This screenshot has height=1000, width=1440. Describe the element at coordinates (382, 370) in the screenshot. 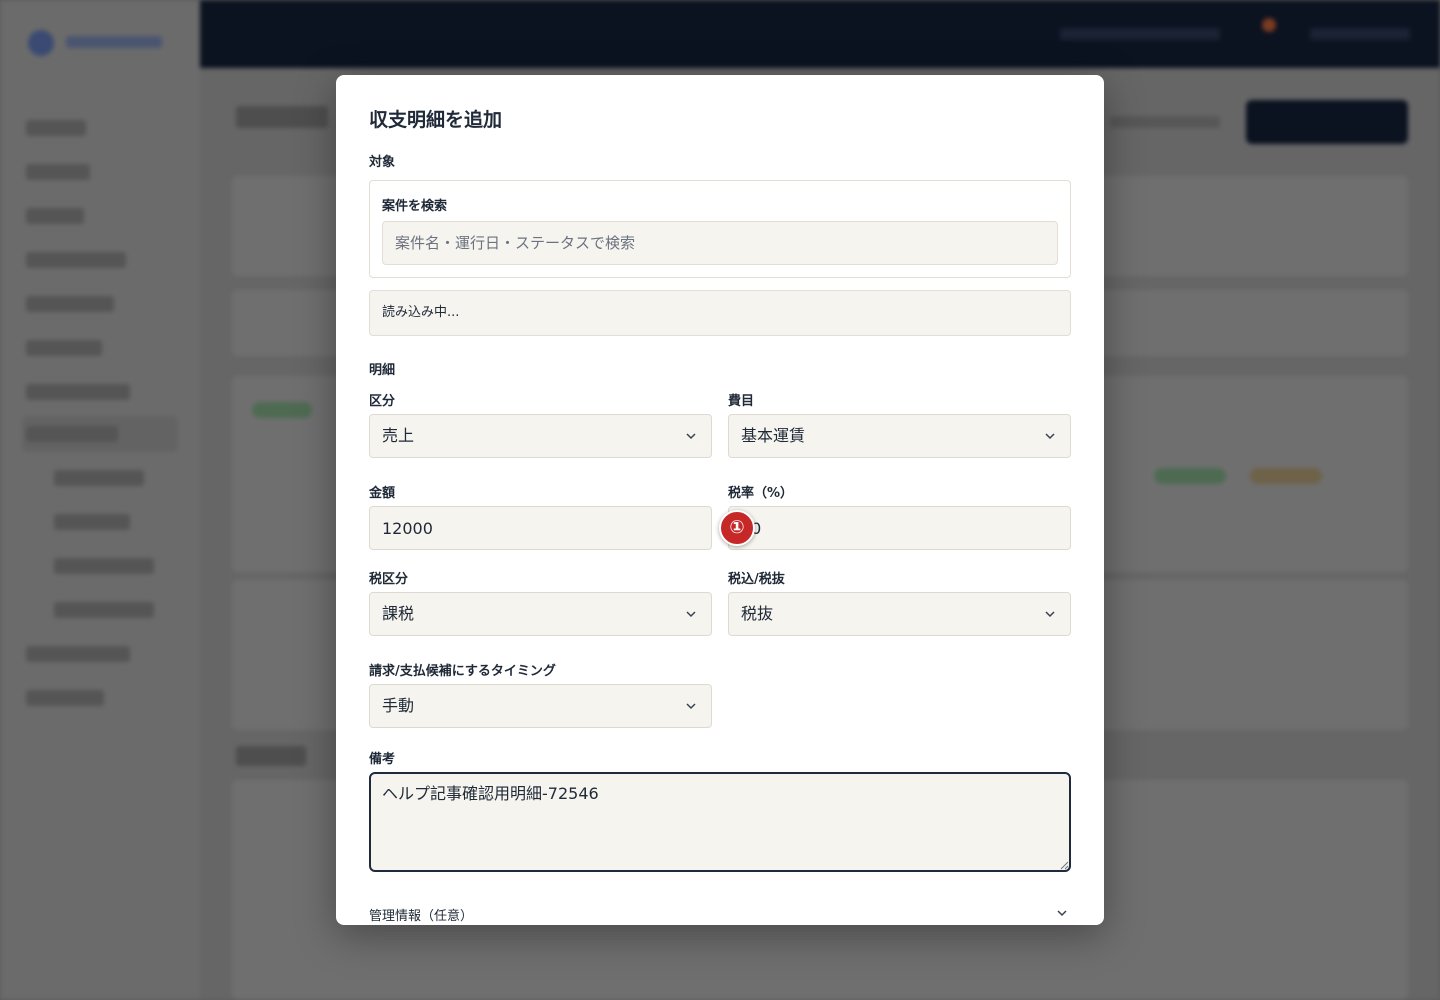

I see `detail-section-label: 明細` at that location.